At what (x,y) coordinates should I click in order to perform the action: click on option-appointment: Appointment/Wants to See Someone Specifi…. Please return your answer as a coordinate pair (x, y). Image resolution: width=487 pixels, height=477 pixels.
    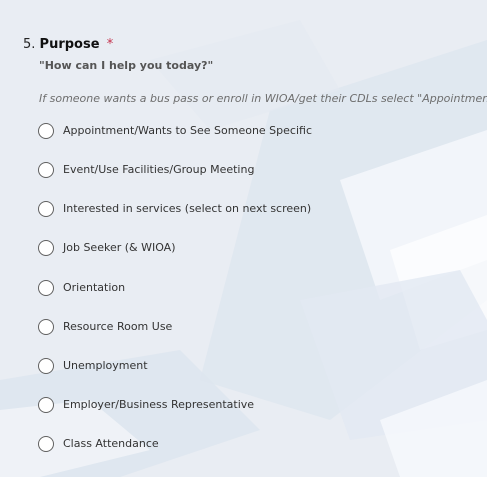
    Looking at the image, I should click on (175, 131).